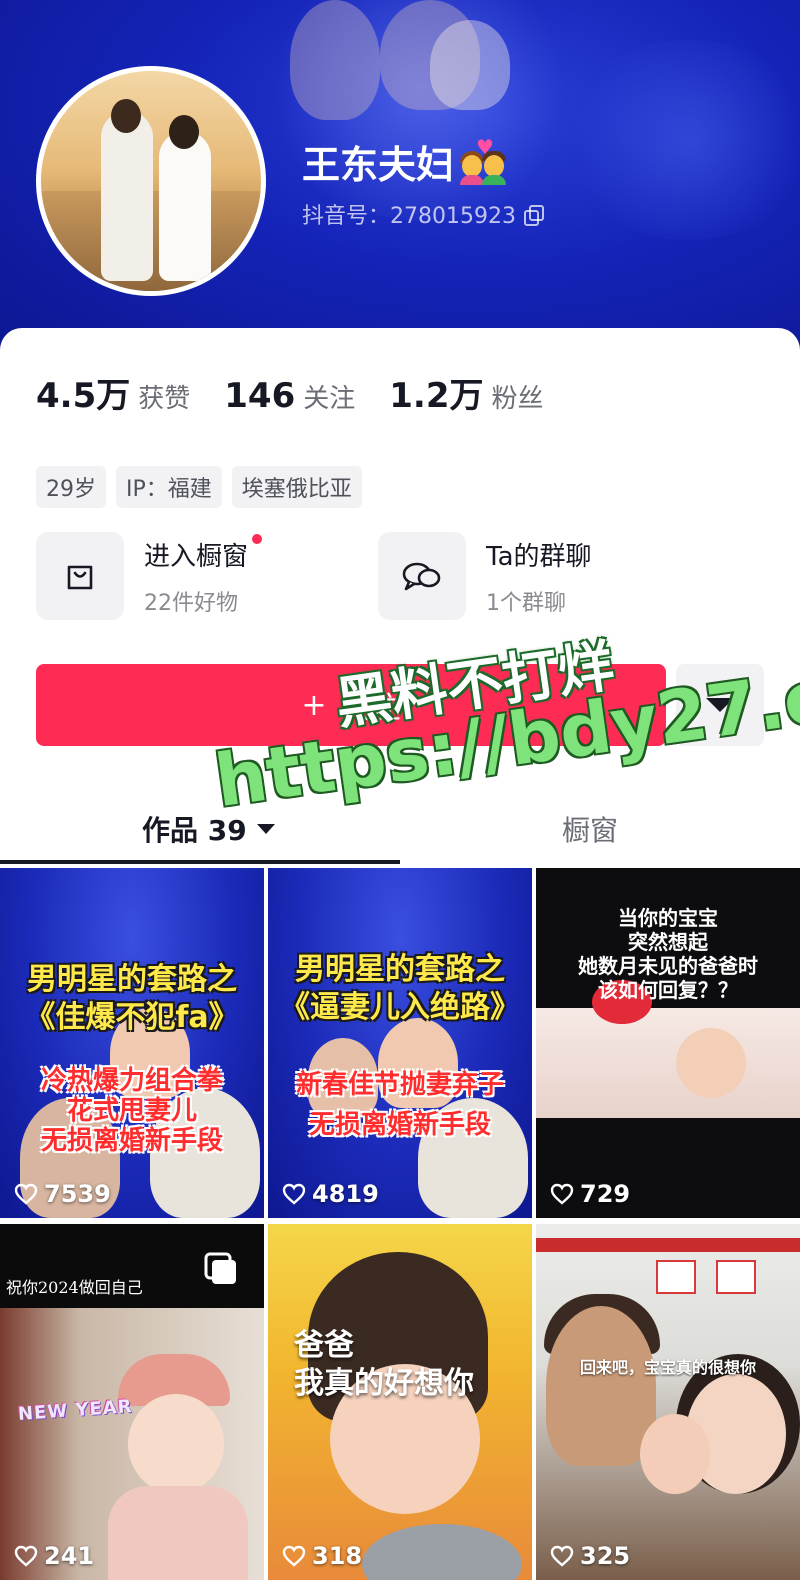 This screenshot has height=1582, width=800. I want to click on tab-shop-window: 橱窗, so click(590, 829).